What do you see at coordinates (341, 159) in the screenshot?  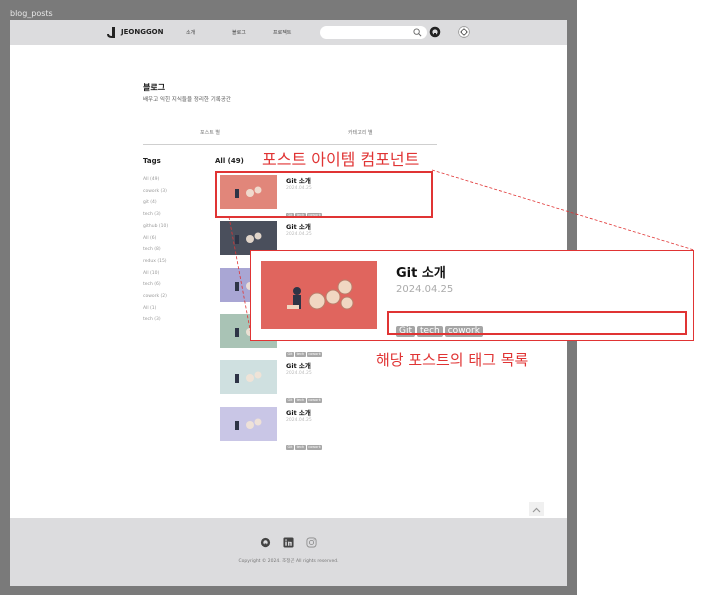 I see `post-item-annotation: 포스트 아이템 컴포넌트` at bounding box center [341, 159].